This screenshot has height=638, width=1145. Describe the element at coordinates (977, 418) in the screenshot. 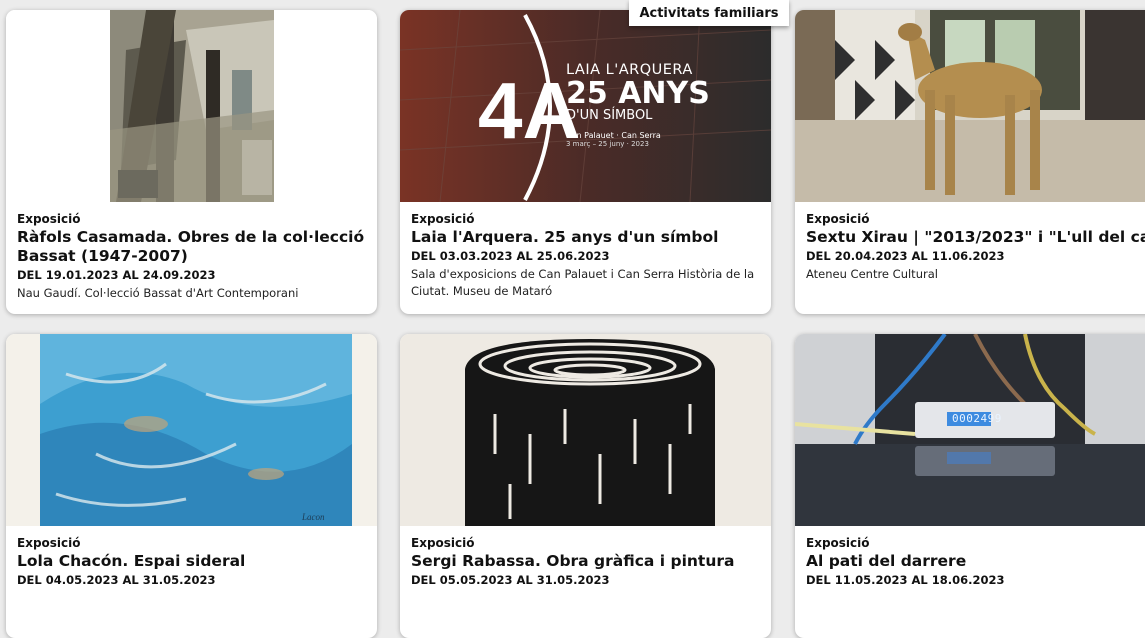

I see `meter-display: 0002499` at that location.